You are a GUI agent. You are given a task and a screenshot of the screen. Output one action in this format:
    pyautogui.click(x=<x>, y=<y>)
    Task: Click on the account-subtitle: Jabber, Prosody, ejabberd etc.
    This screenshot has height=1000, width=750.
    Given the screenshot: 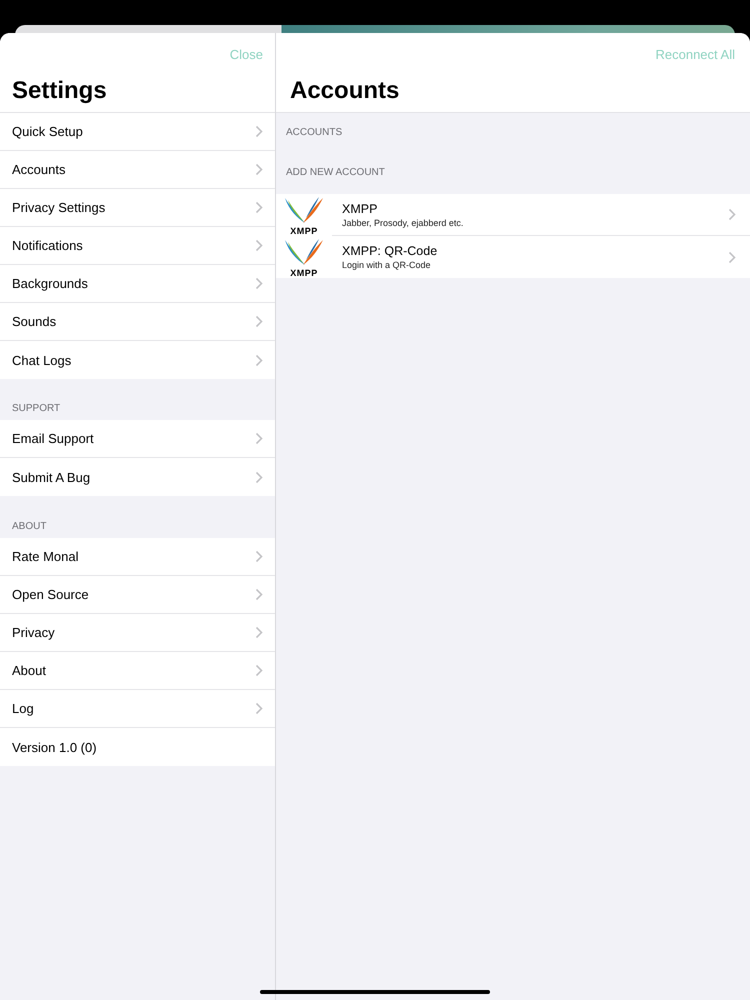 What is the action you would take?
    pyautogui.click(x=403, y=223)
    